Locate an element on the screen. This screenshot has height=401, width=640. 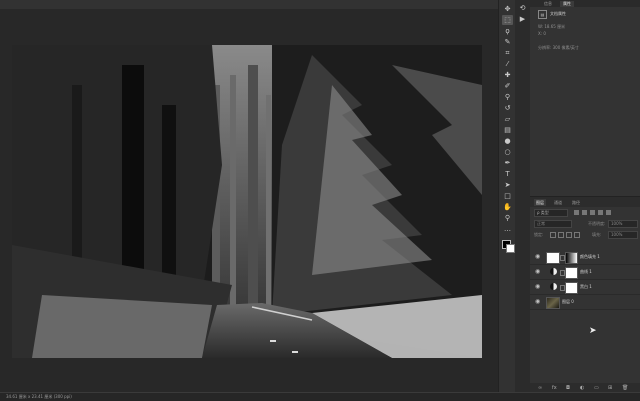
tab-properties: 属性 is located at coordinates (567, 4).